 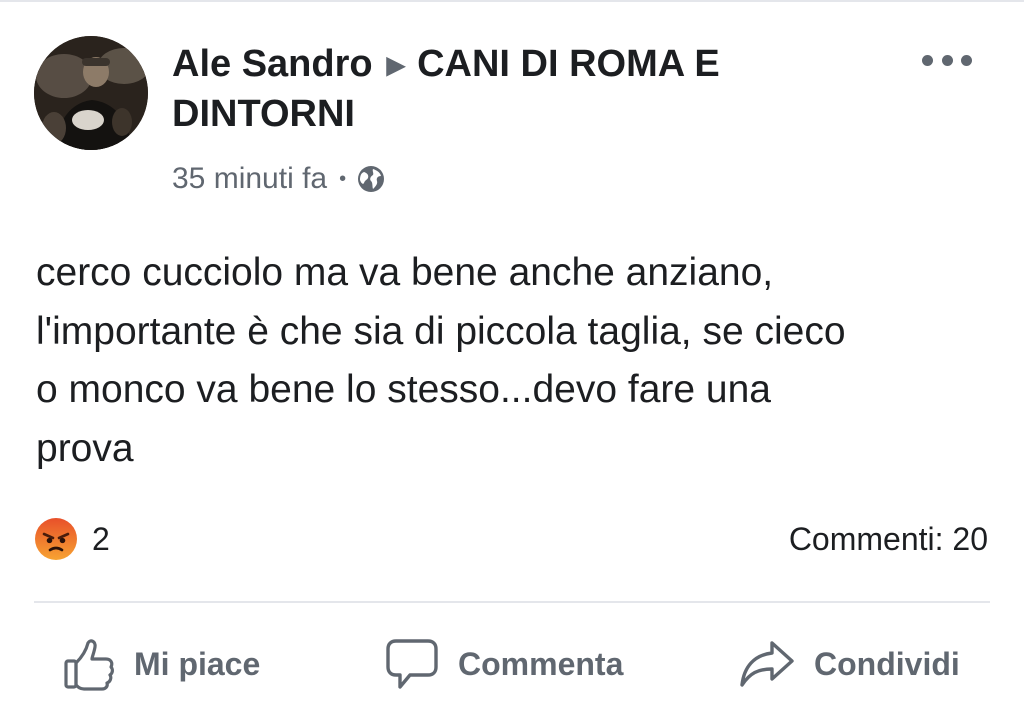 I want to click on share-label: Condividi, so click(x=887, y=663).